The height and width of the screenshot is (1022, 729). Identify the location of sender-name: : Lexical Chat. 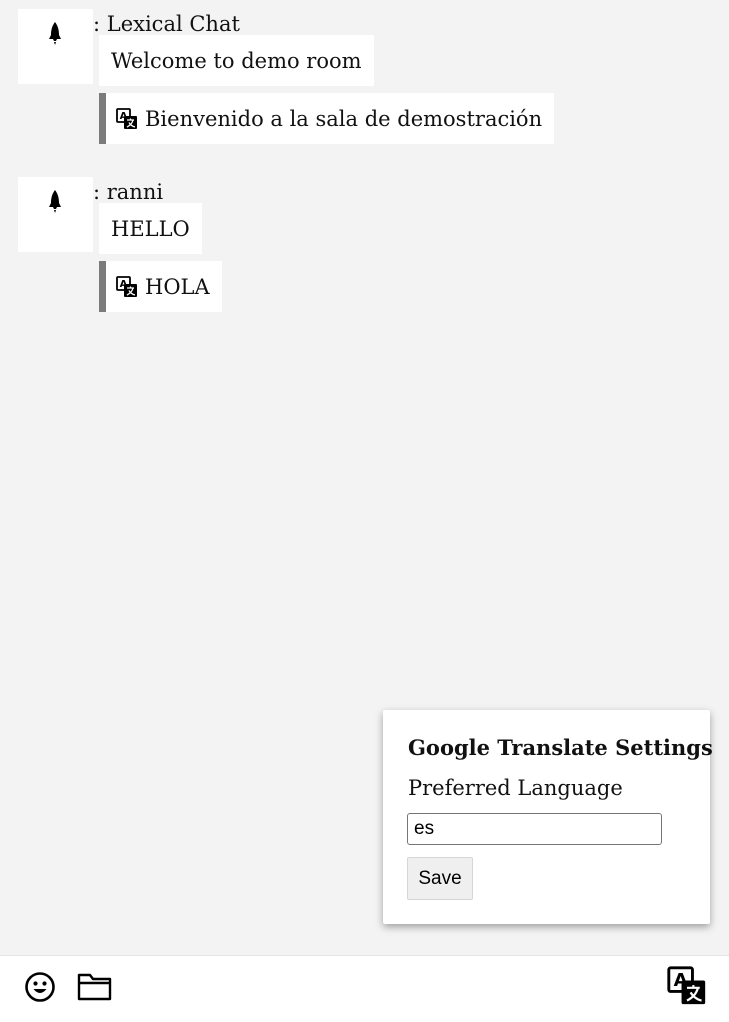
(166, 24).